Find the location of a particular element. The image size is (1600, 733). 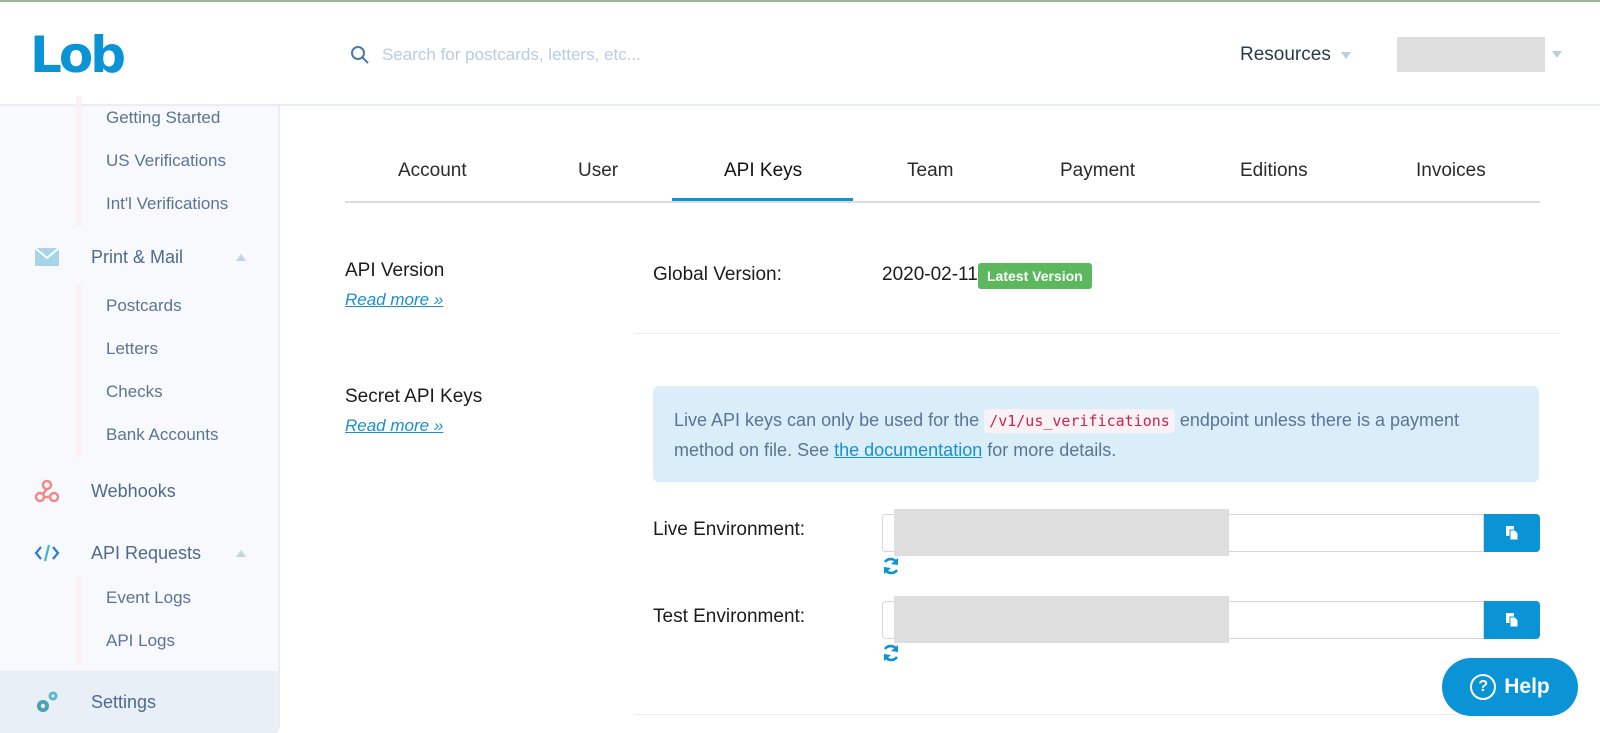

search-icon is located at coordinates (360, 55).